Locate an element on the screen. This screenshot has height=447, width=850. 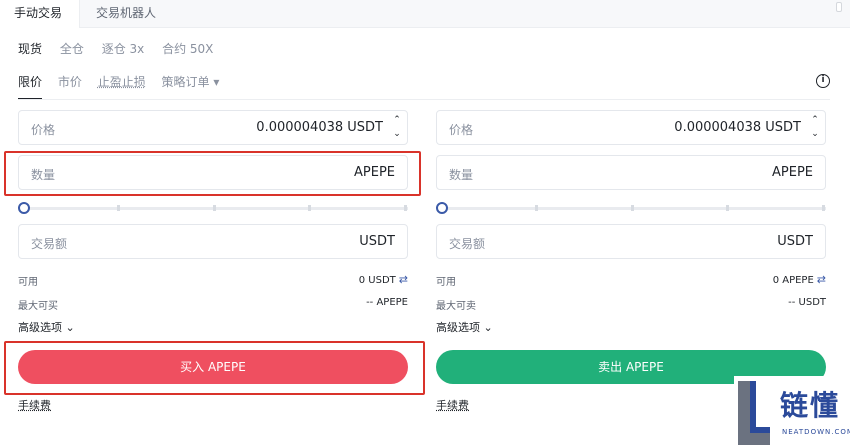
sell-quantity-field: 数量 APEPE is located at coordinates (631, 172).